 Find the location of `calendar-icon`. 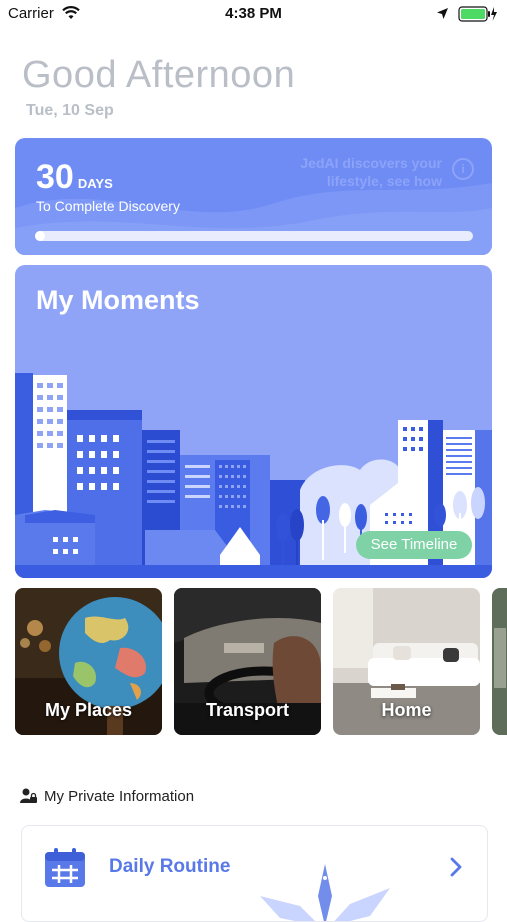

calendar-icon is located at coordinates (65, 867).